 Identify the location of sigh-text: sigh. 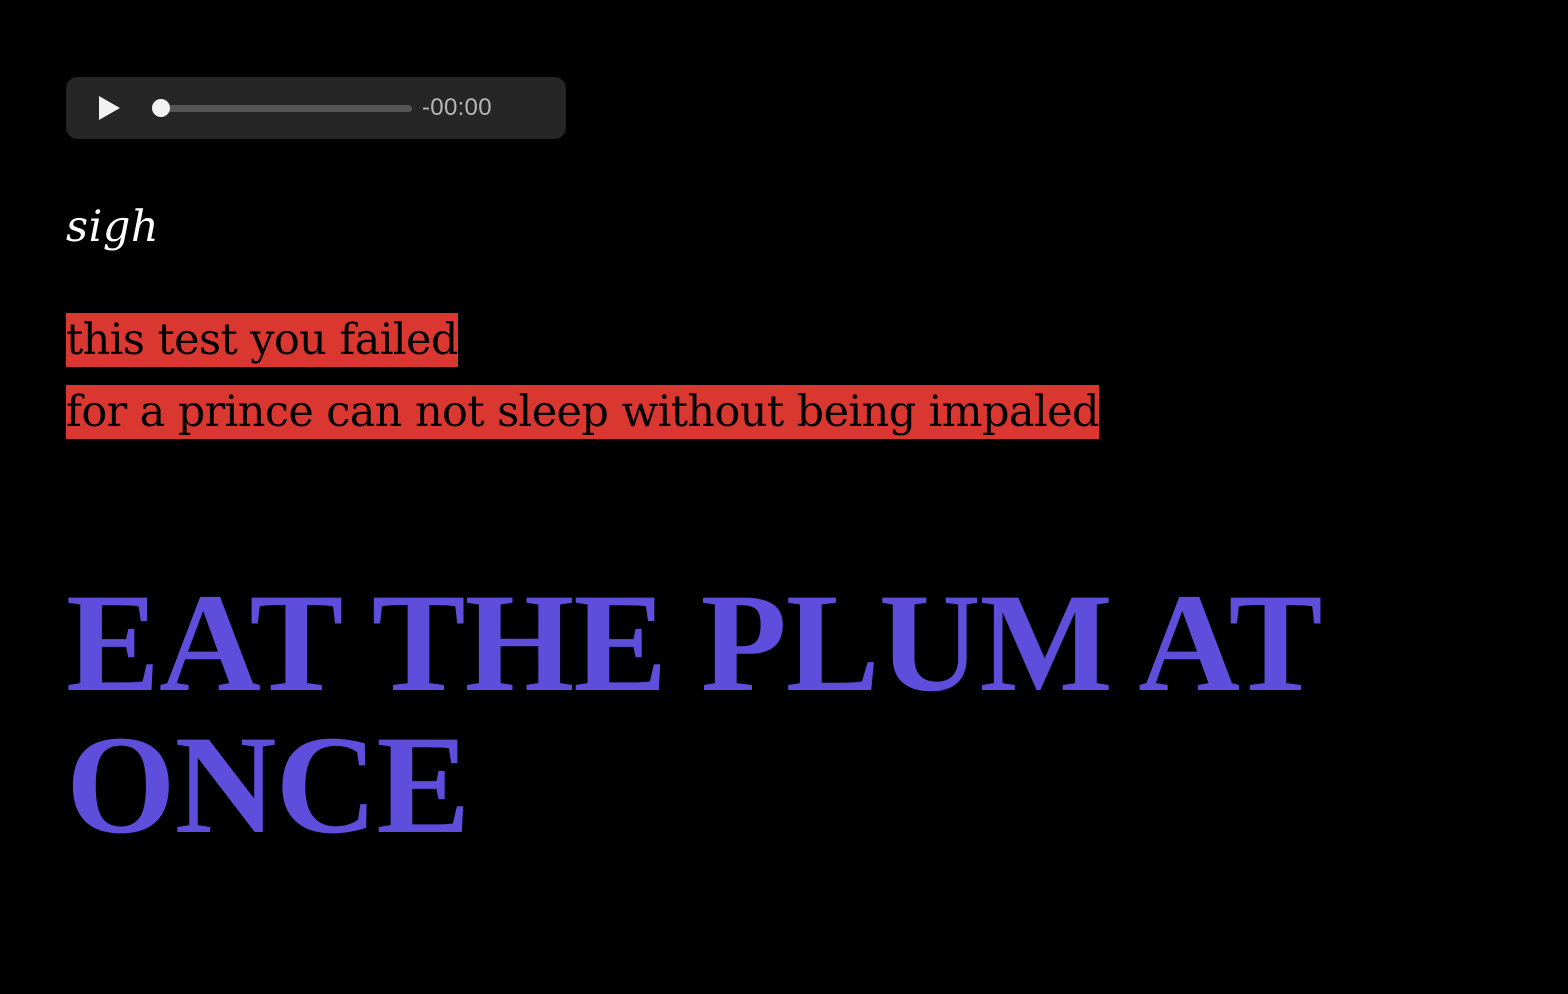
(113, 227).